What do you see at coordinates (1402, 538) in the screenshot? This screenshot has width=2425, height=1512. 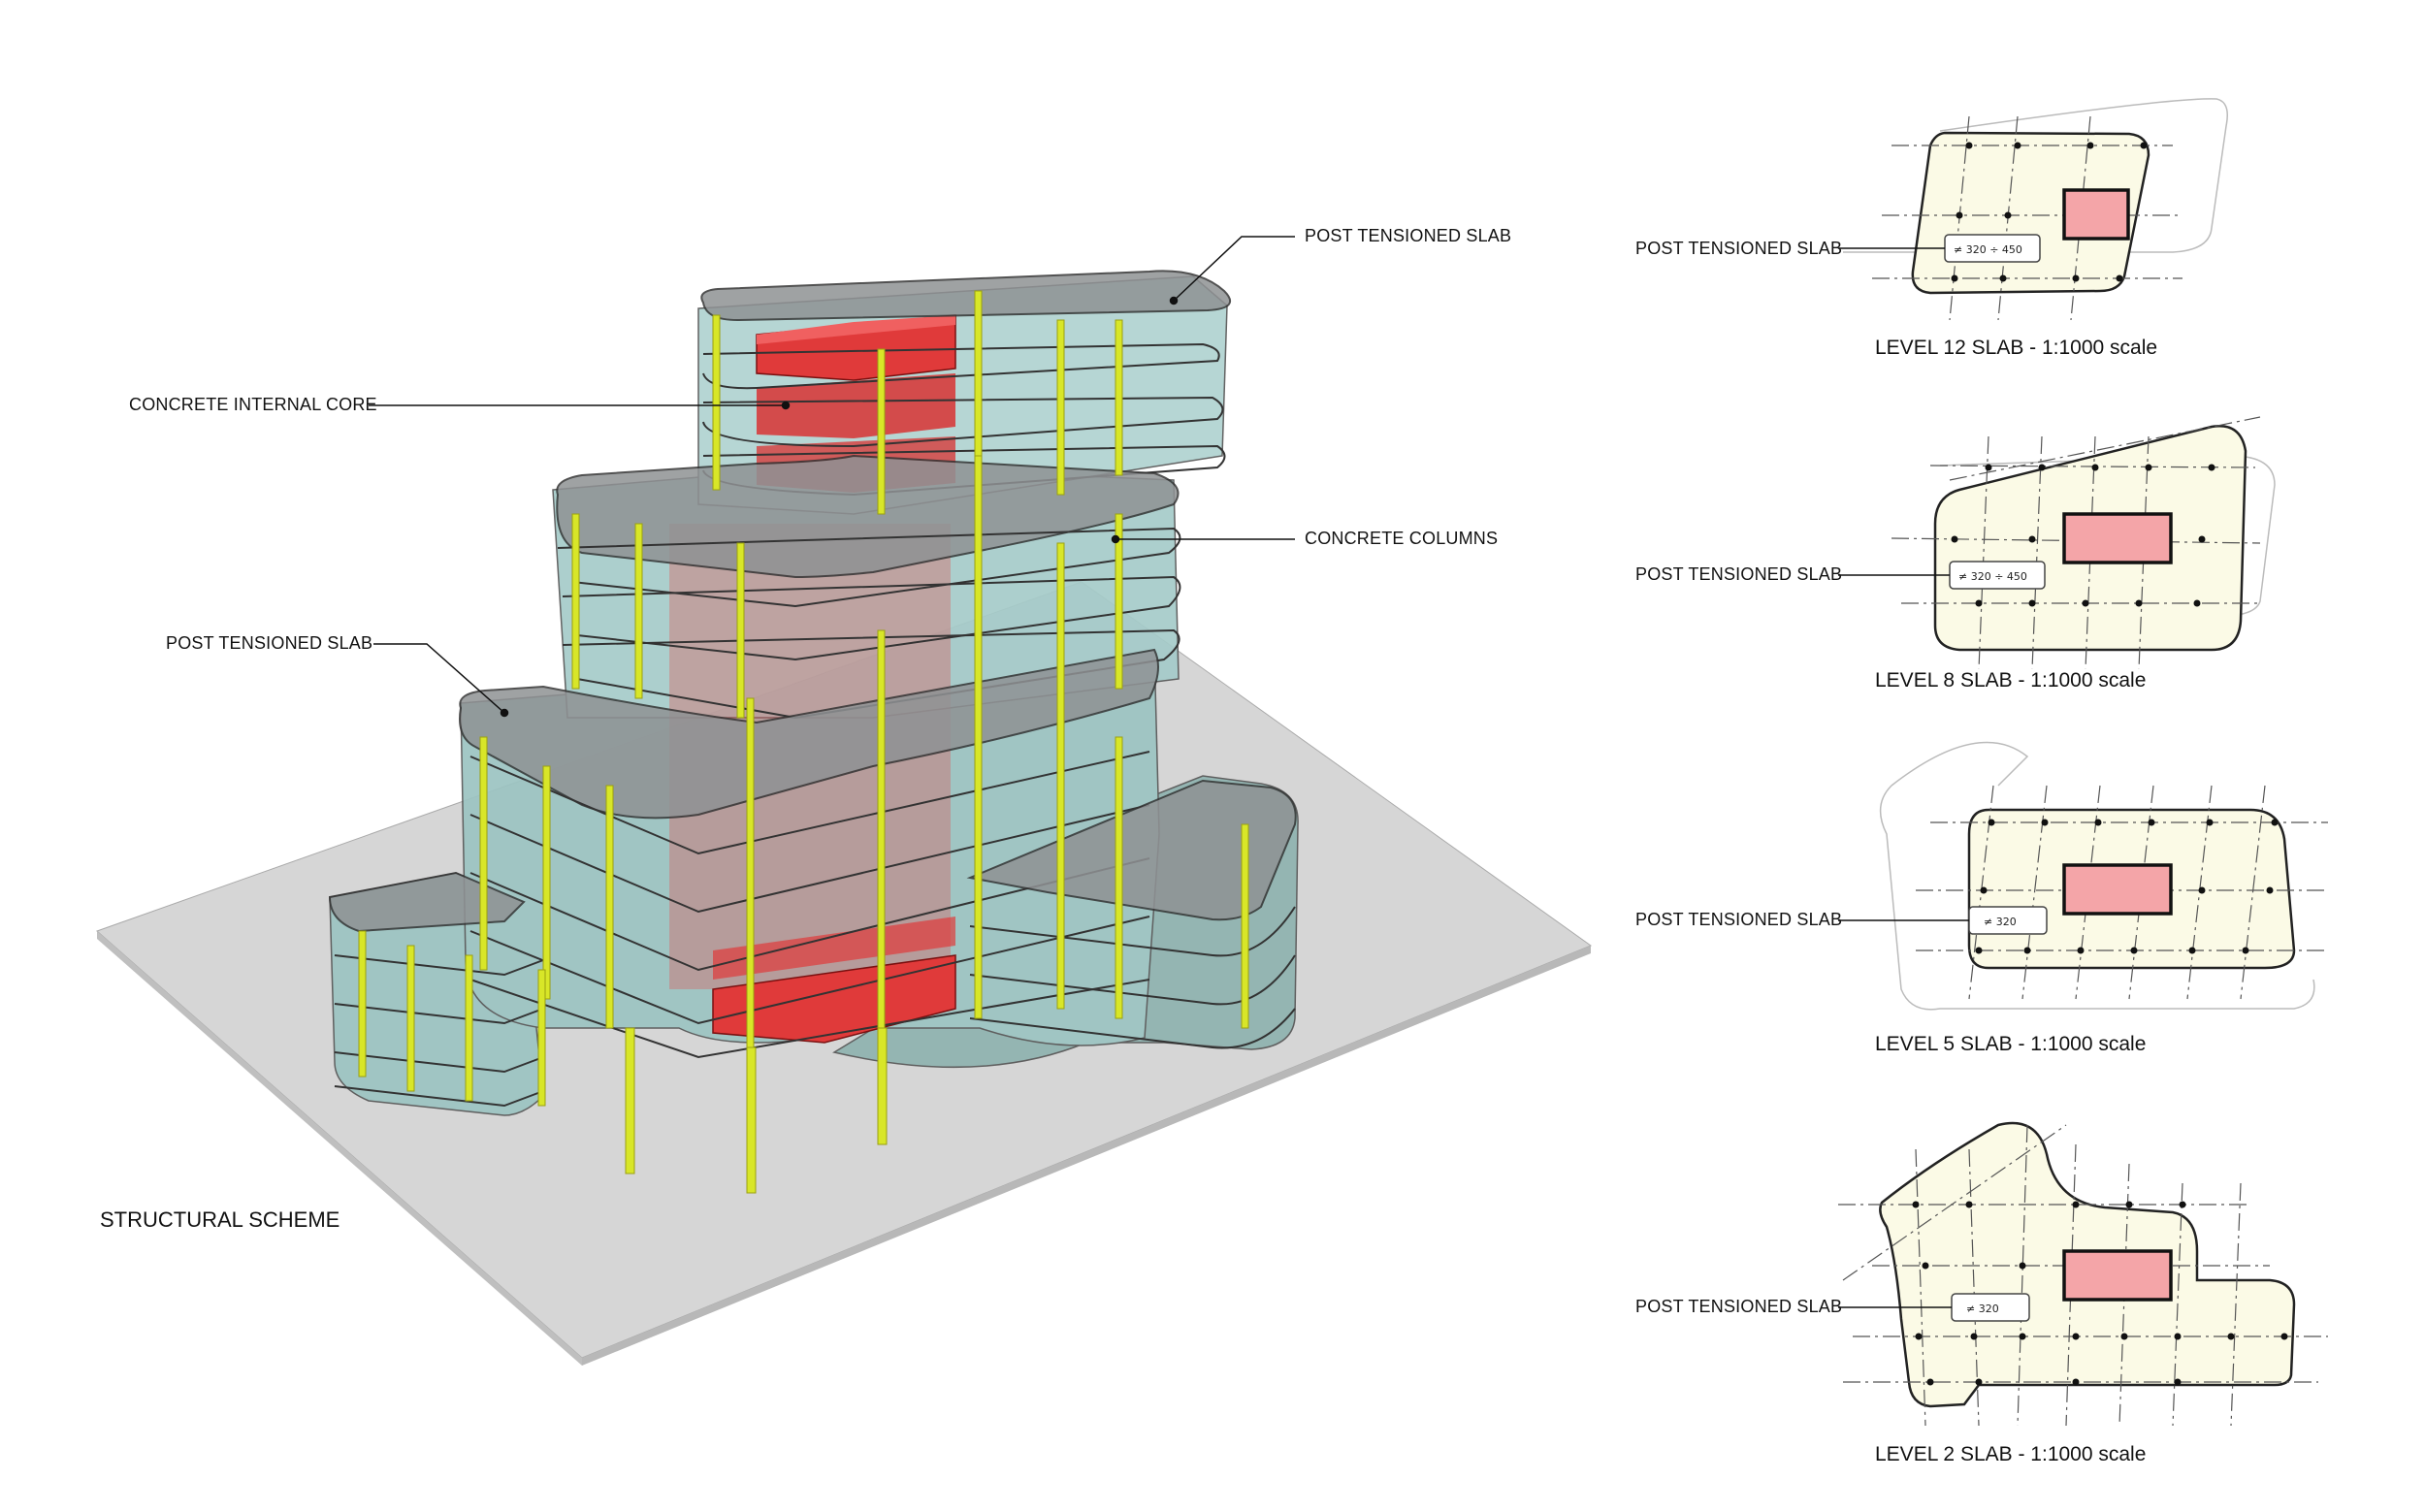 I see `callout-concrete-columns: CONCRETE COLUMNS` at bounding box center [1402, 538].